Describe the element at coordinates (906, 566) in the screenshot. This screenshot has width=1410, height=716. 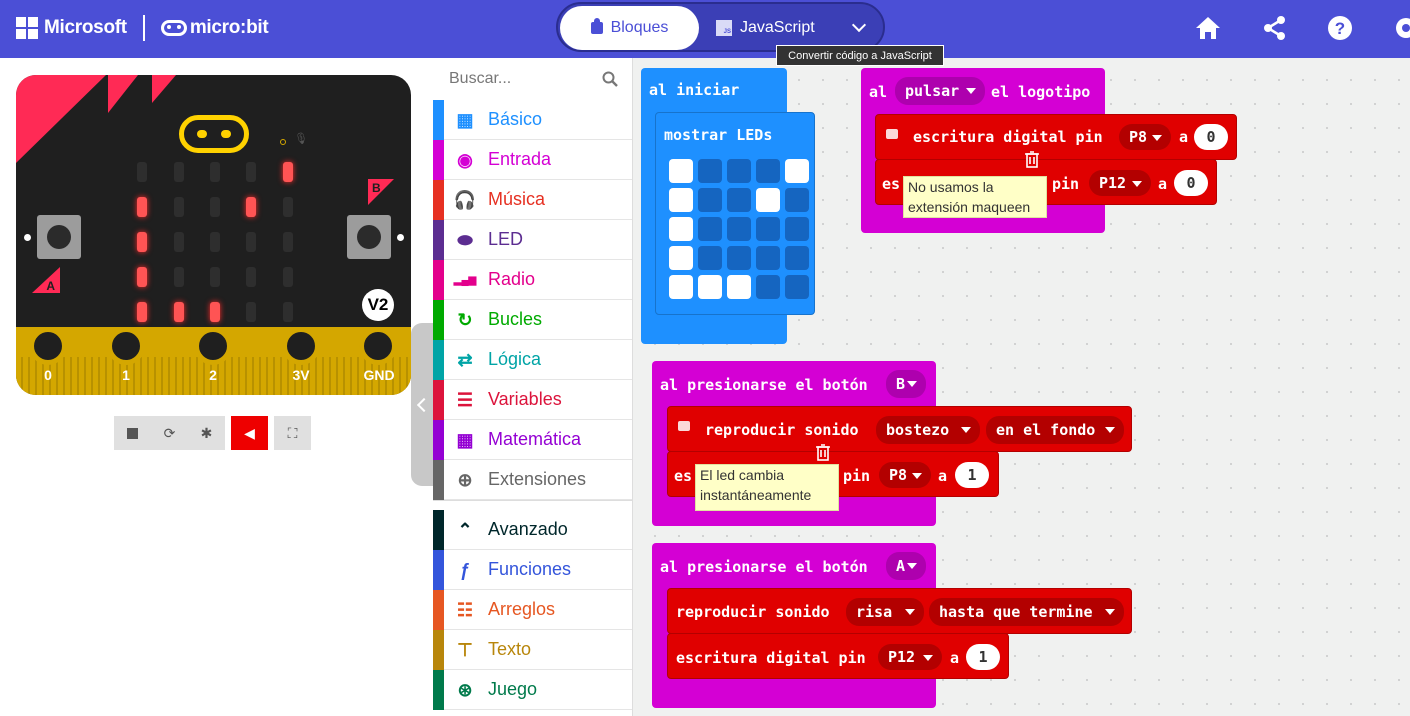
I see `button-a-dropdown: A` at that location.